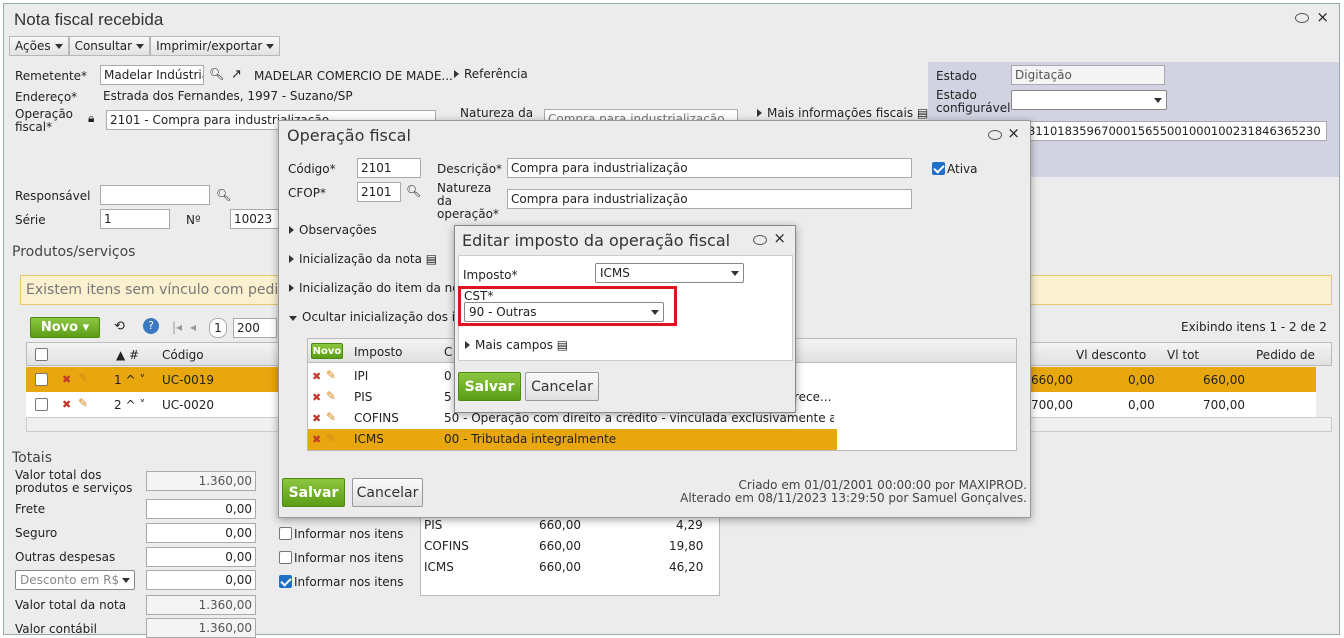 The height and width of the screenshot is (638, 1344). Describe the element at coordinates (255, 219) in the screenshot. I see `numero-field: 10023` at that location.